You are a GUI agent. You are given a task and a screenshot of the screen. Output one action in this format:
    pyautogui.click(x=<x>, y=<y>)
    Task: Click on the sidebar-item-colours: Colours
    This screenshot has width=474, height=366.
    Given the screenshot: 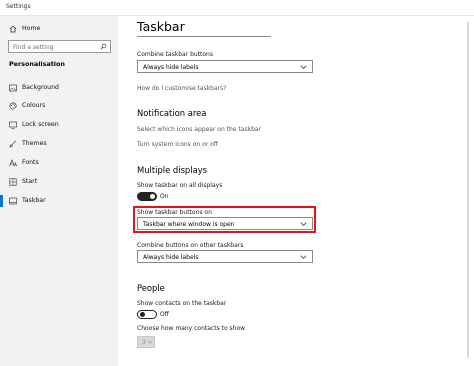 What is the action you would take?
    pyautogui.click(x=59, y=106)
    